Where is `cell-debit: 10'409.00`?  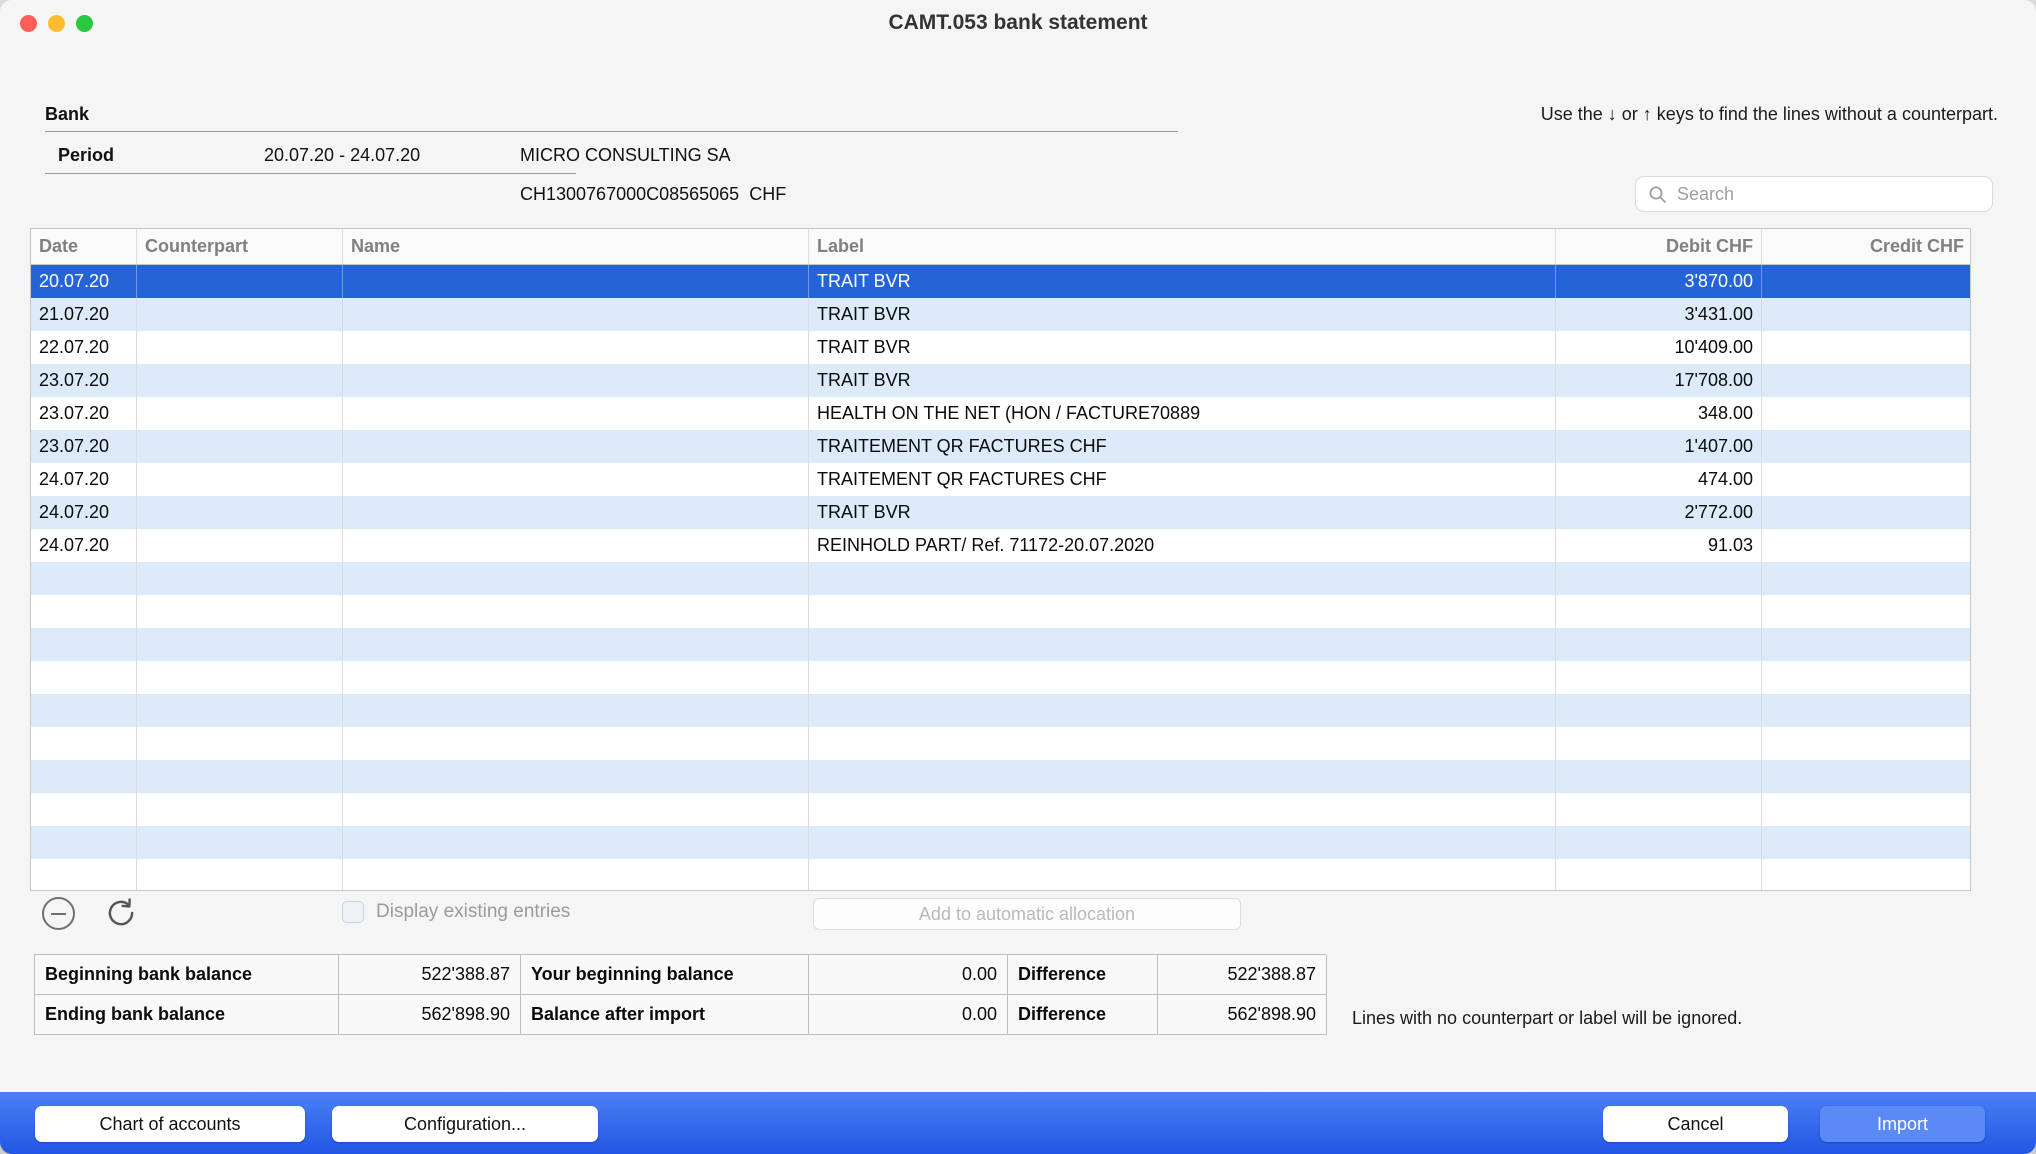 cell-debit: 10'409.00 is located at coordinates (1659, 347).